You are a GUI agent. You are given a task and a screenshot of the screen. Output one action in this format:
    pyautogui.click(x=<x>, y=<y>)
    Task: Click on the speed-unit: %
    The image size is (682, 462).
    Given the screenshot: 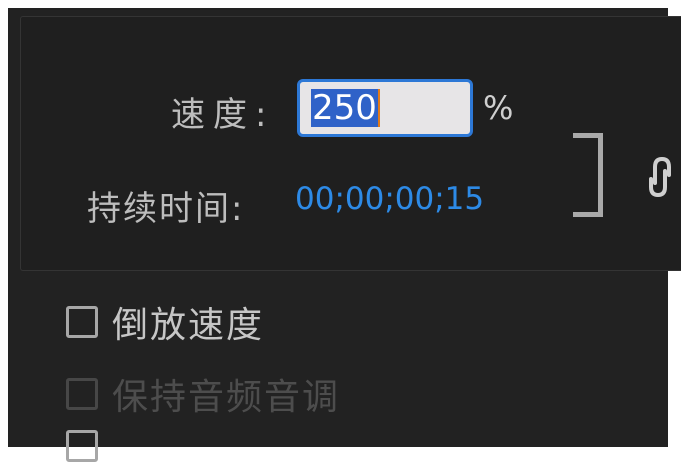 What is the action you would take?
    pyautogui.click(x=498, y=108)
    